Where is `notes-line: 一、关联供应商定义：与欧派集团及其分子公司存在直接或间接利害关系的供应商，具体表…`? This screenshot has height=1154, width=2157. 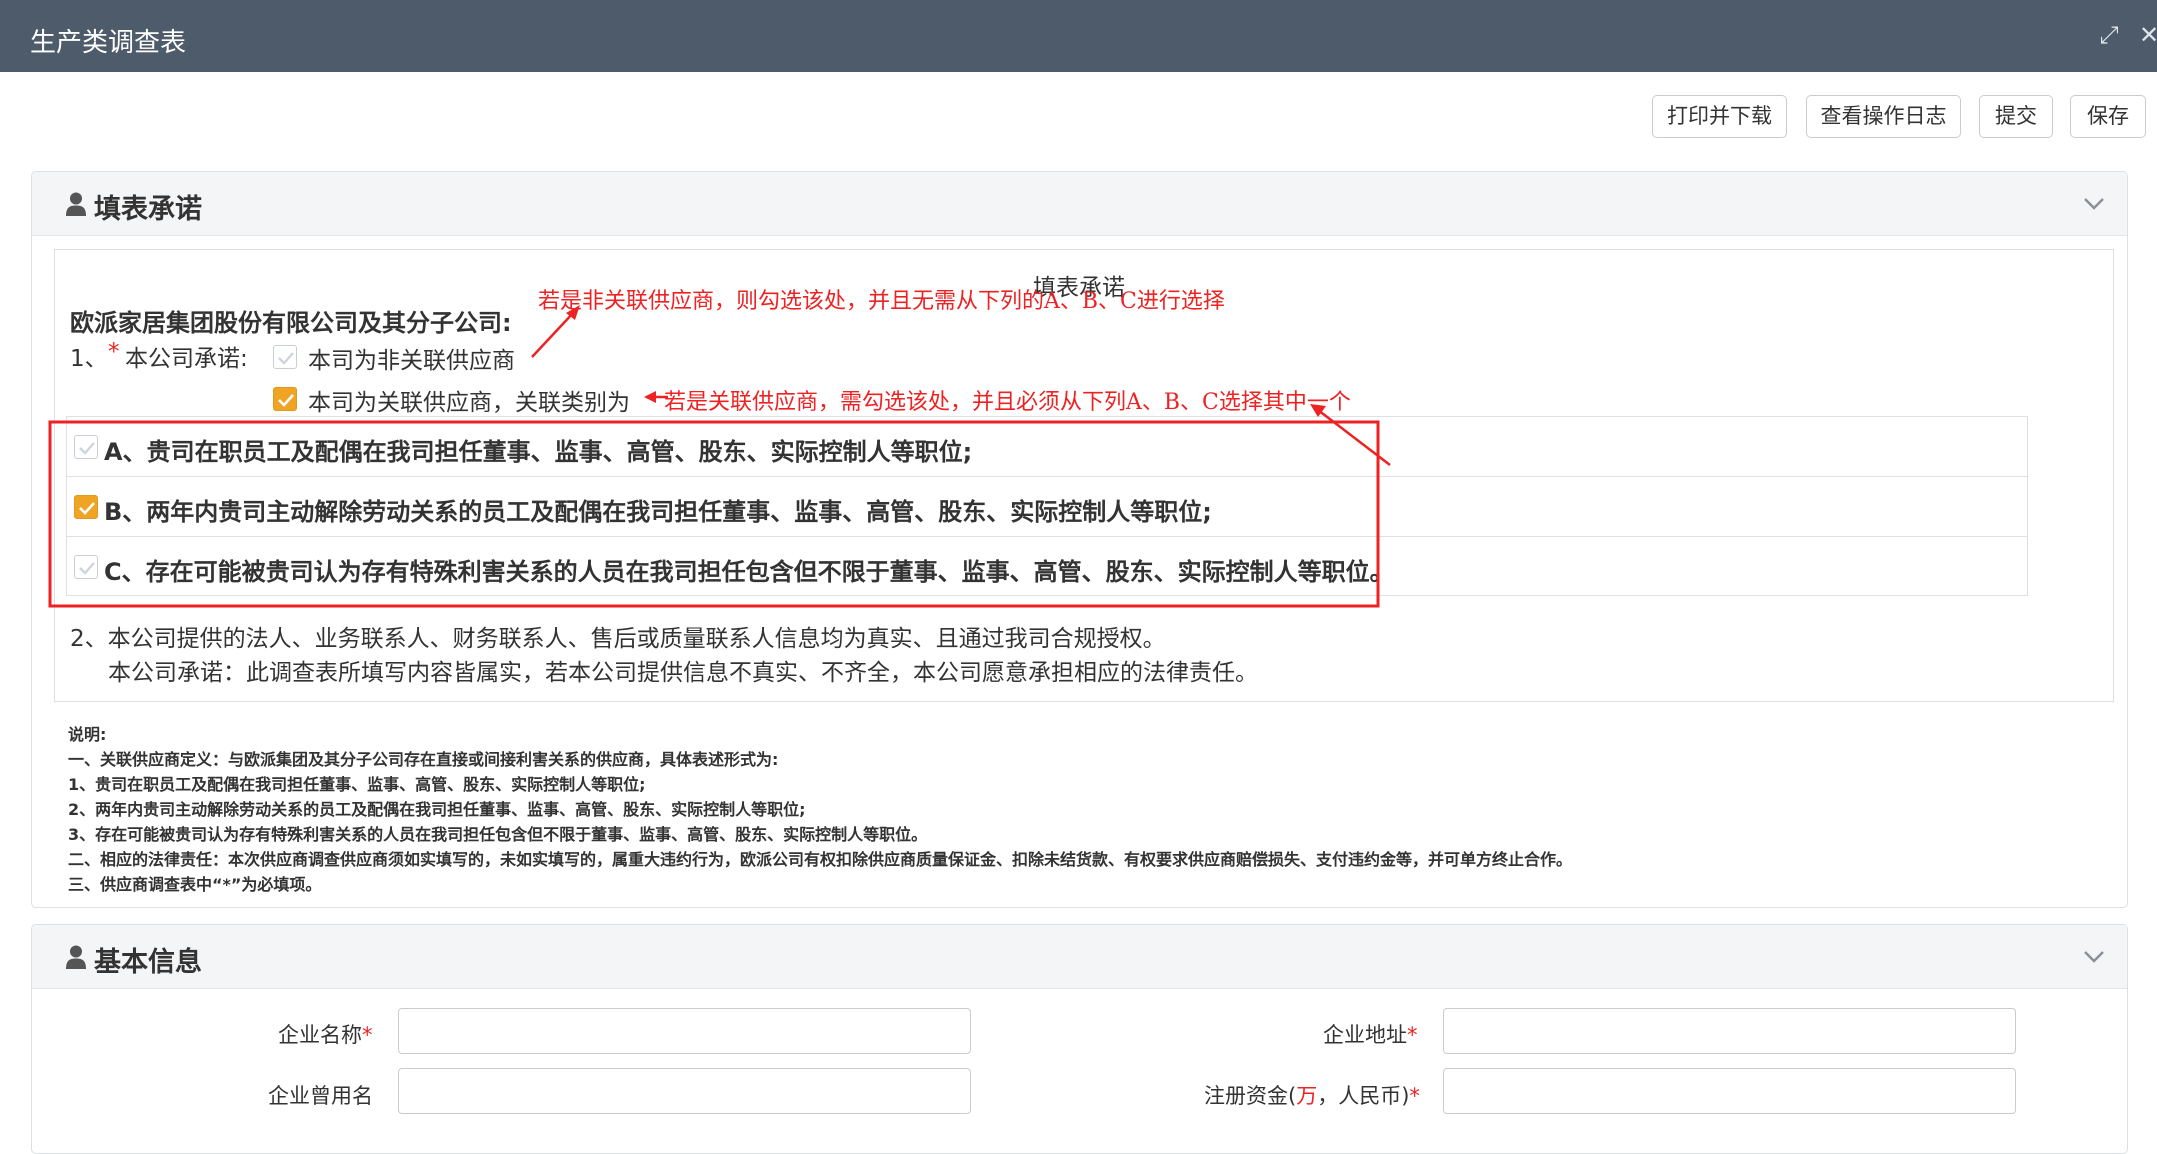
notes-line: 一、关联供应商定义：与欧派集团及其分子公司存在直接或间接利害关系的供应商，具体表… is located at coordinates (423, 759).